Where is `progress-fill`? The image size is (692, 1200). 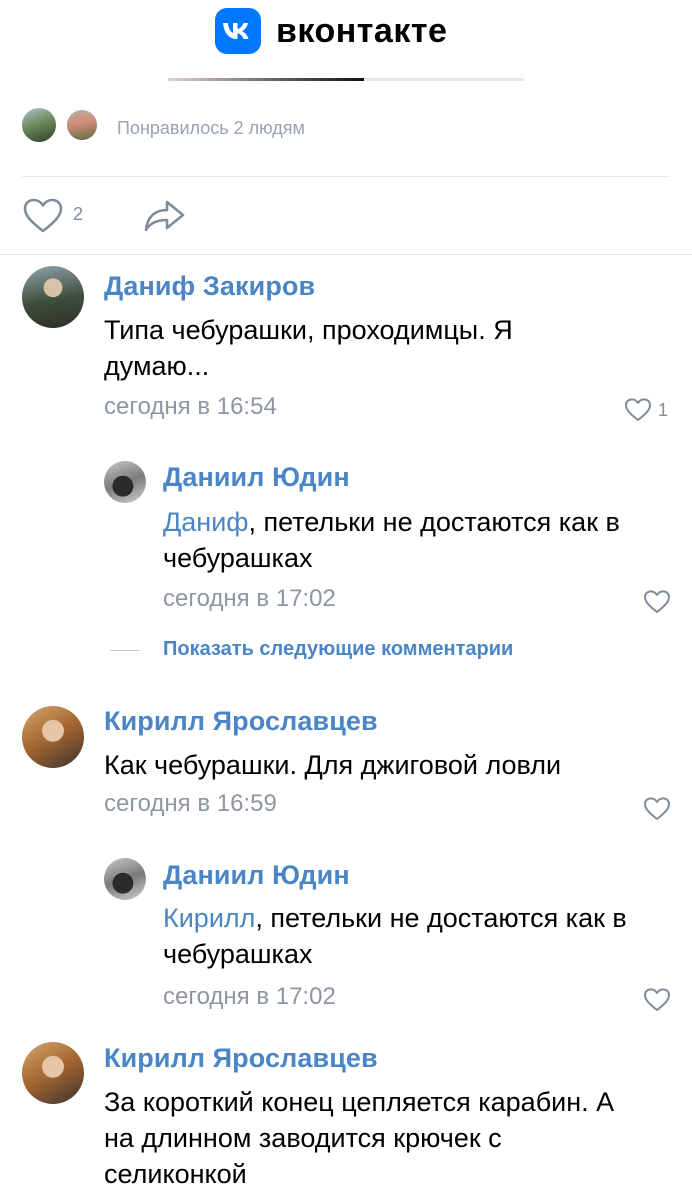 progress-fill is located at coordinates (266, 79).